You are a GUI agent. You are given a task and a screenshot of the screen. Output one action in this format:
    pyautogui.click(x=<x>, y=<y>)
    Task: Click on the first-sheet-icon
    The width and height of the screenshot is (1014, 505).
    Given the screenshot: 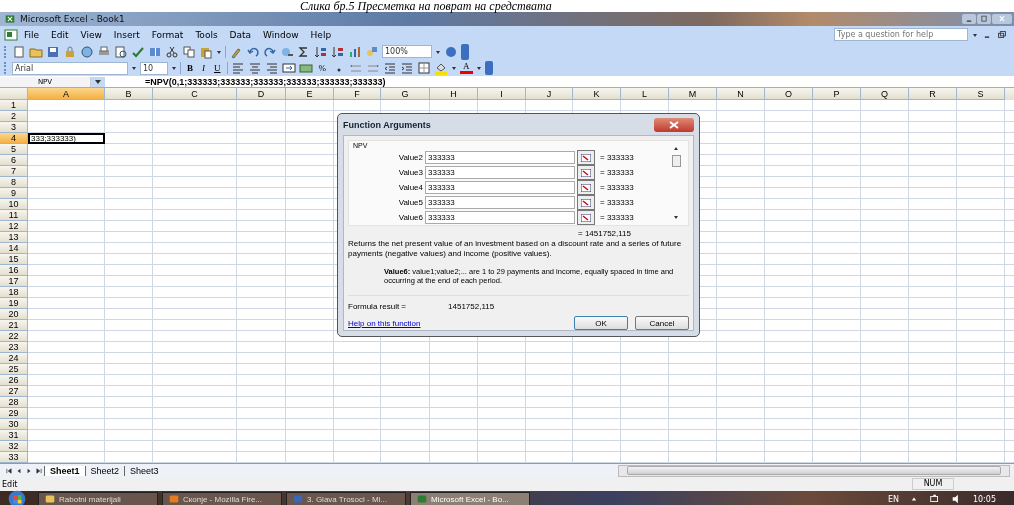 What is the action you would take?
    pyautogui.click(x=9, y=470)
    